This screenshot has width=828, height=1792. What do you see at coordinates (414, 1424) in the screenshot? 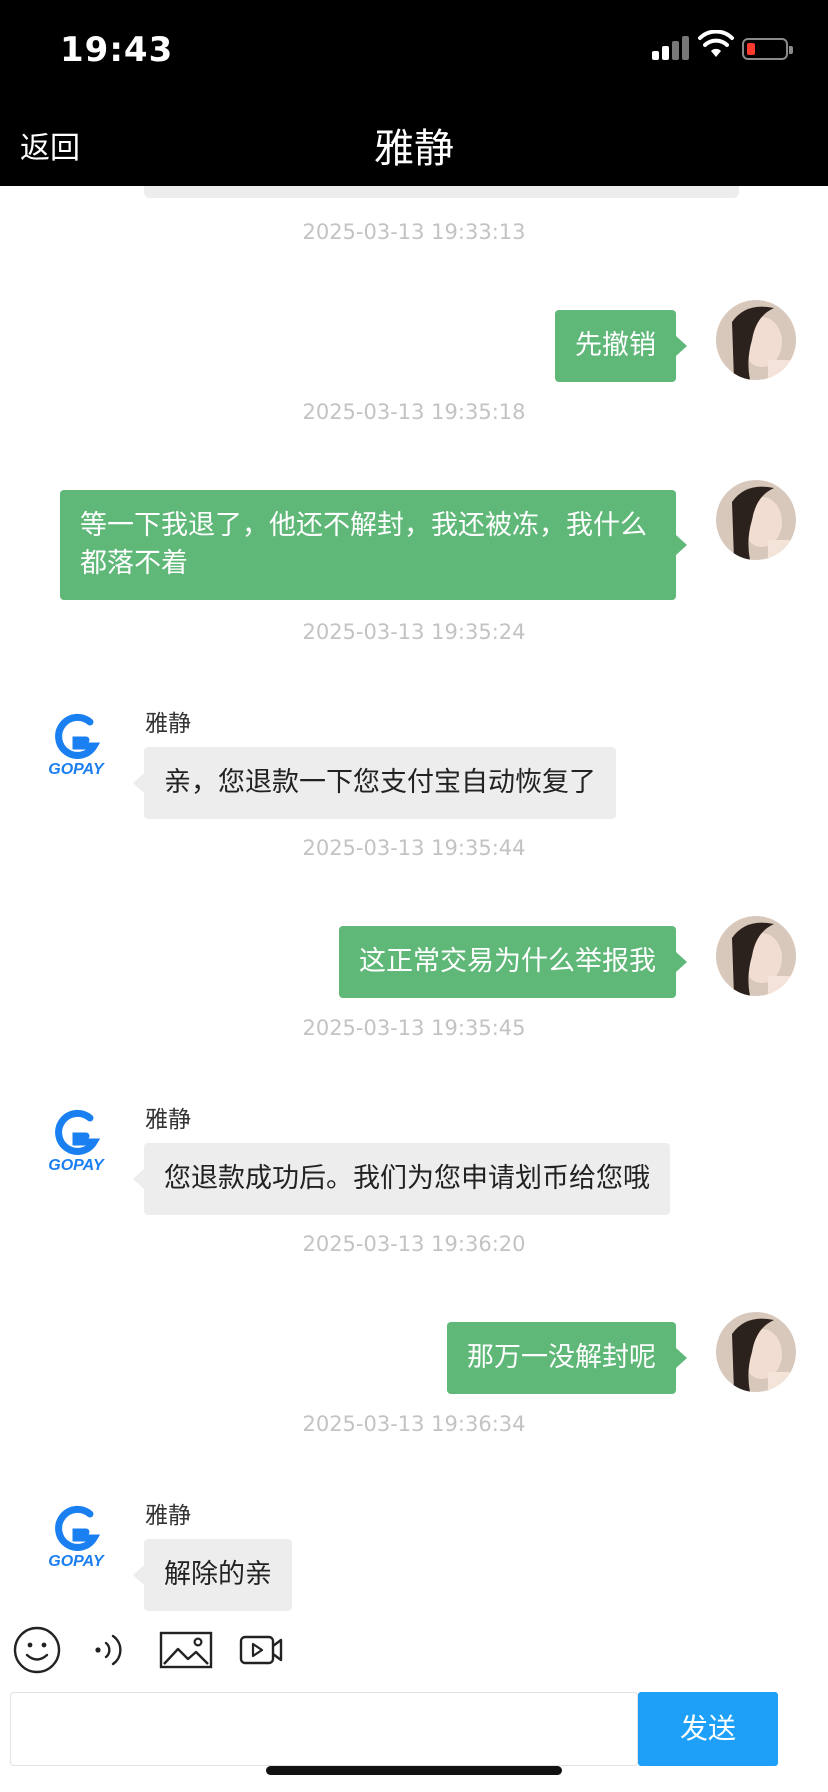
I see `message-timestamp: 2025-03-13 19:36:34` at bounding box center [414, 1424].